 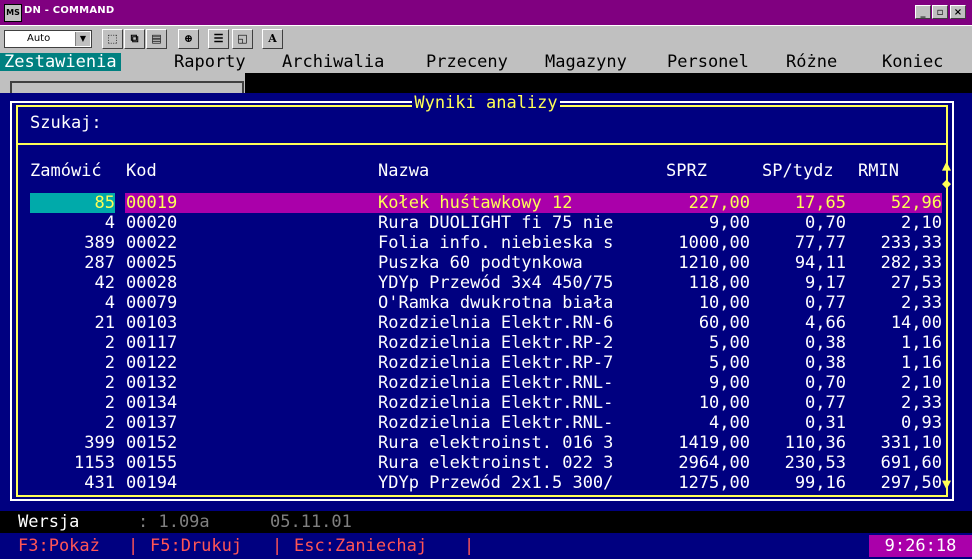 What do you see at coordinates (496, 363) in the screenshot?
I see `cell-nazwa: Rozdzielnia Elektr.RP-7` at bounding box center [496, 363].